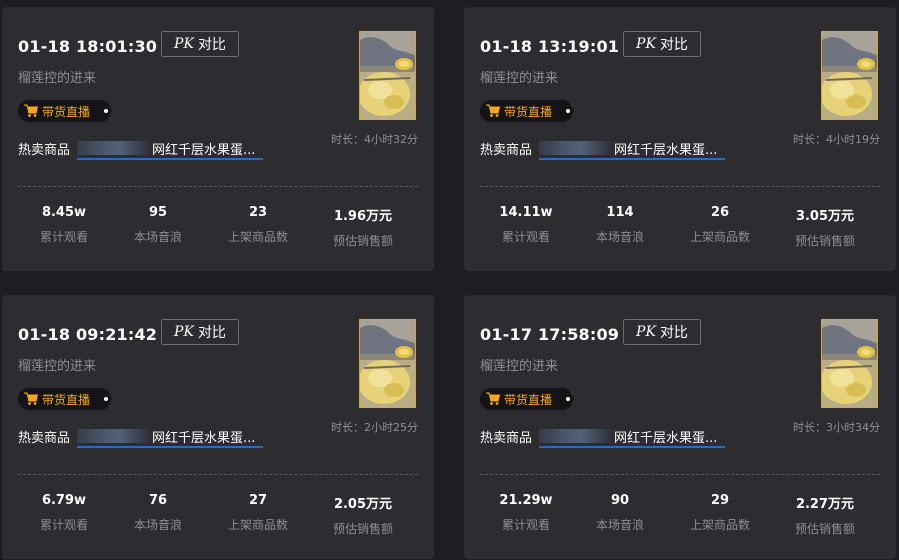 Image resolution: width=899 pixels, height=560 pixels. What do you see at coordinates (825, 504) in the screenshot?
I see `stat-value: 2.27万元` at bounding box center [825, 504].